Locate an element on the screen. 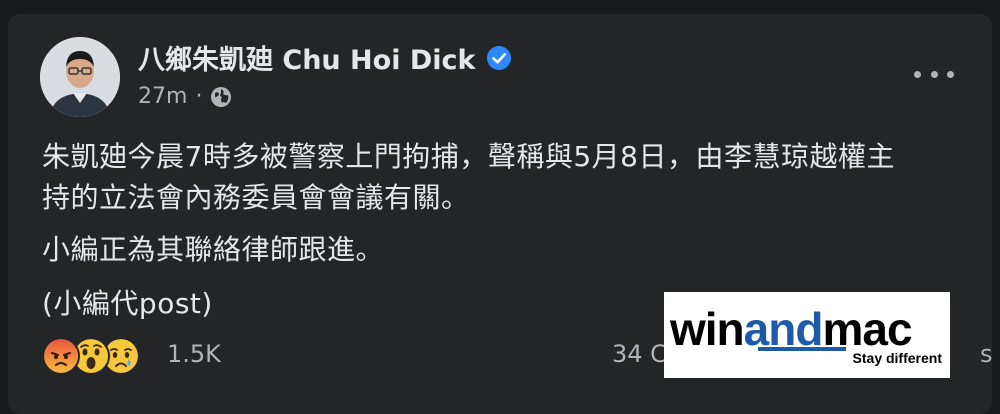 The image size is (1000, 414). comments-count-tail: s is located at coordinates (986, 354).